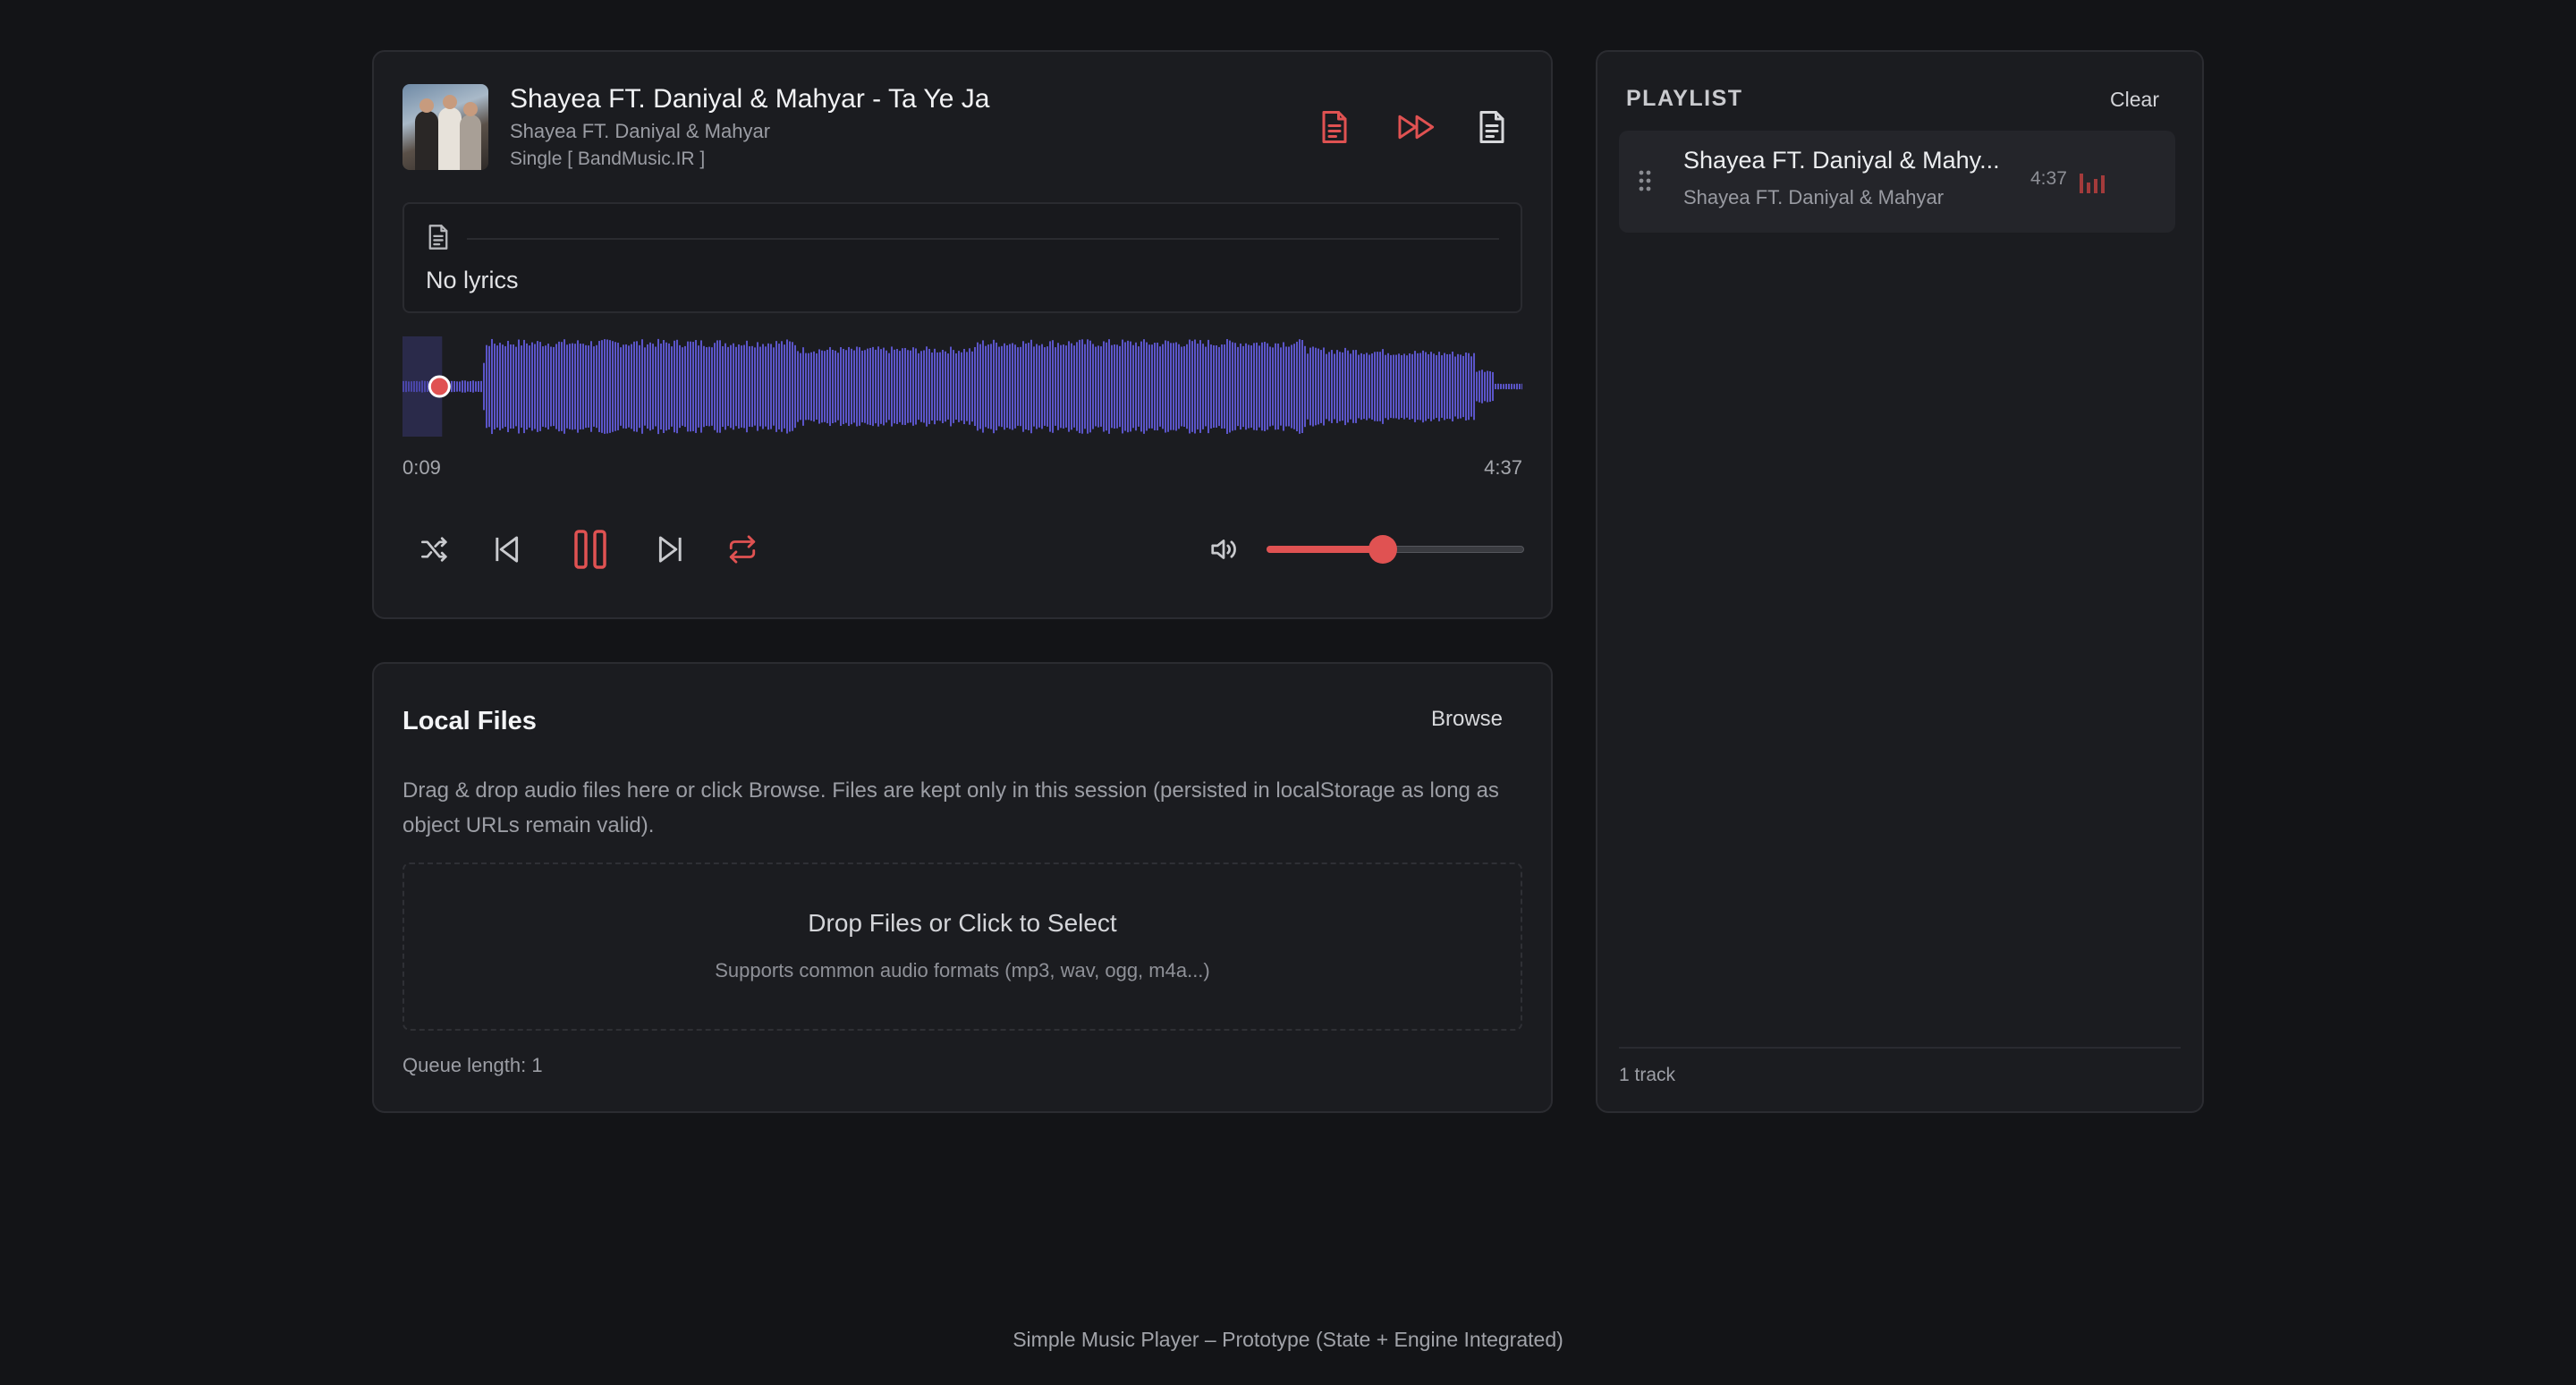 This screenshot has height=1385, width=2576. Describe the element at coordinates (1223, 549) in the screenshot. I see `mute-button` at that location.